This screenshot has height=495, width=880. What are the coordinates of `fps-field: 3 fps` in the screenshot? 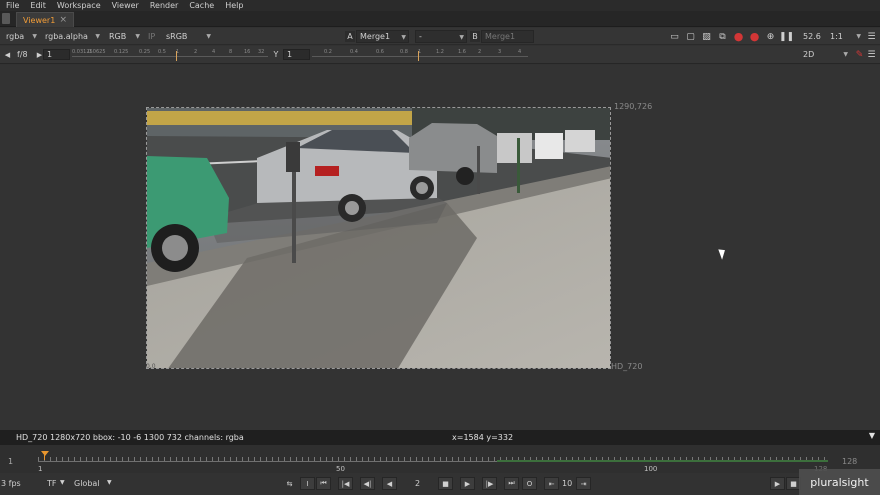 It's located at (11, 483).